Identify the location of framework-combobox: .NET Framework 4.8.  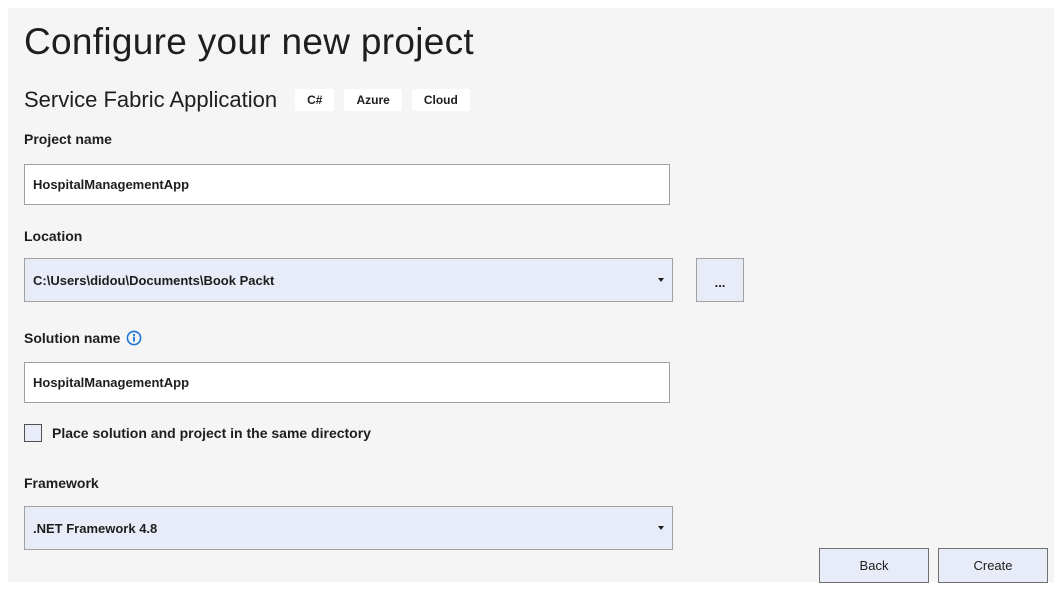
(348, 528).